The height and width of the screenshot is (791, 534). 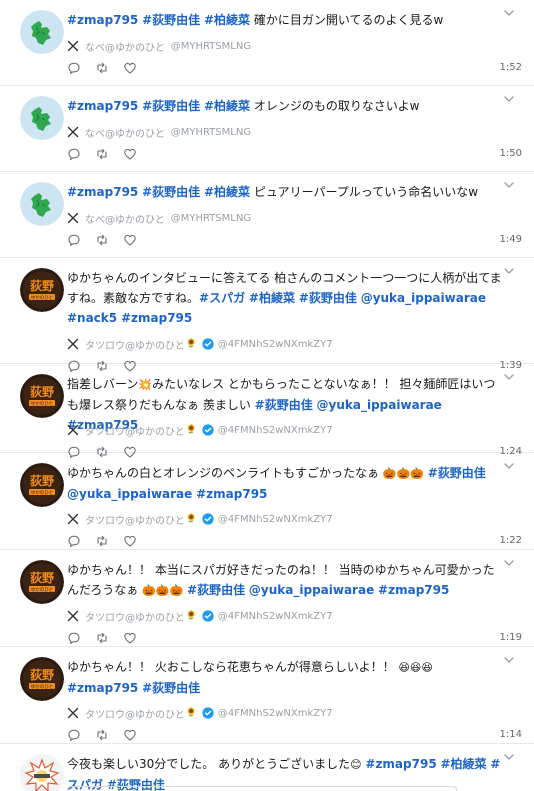 I want to click on emoji-text: 🎃🎃🎃, so click(x=163, y=590).